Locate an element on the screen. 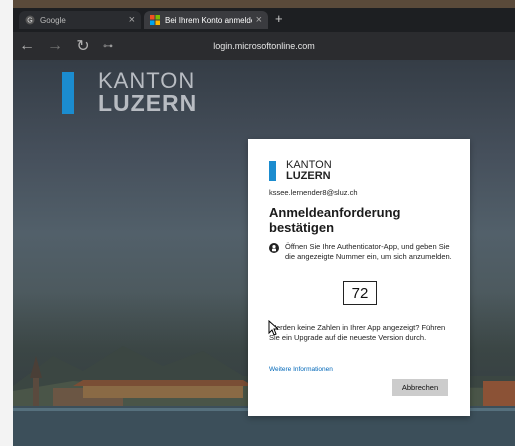  microsoft-favicon-icon is located at coordinates (155, 20).